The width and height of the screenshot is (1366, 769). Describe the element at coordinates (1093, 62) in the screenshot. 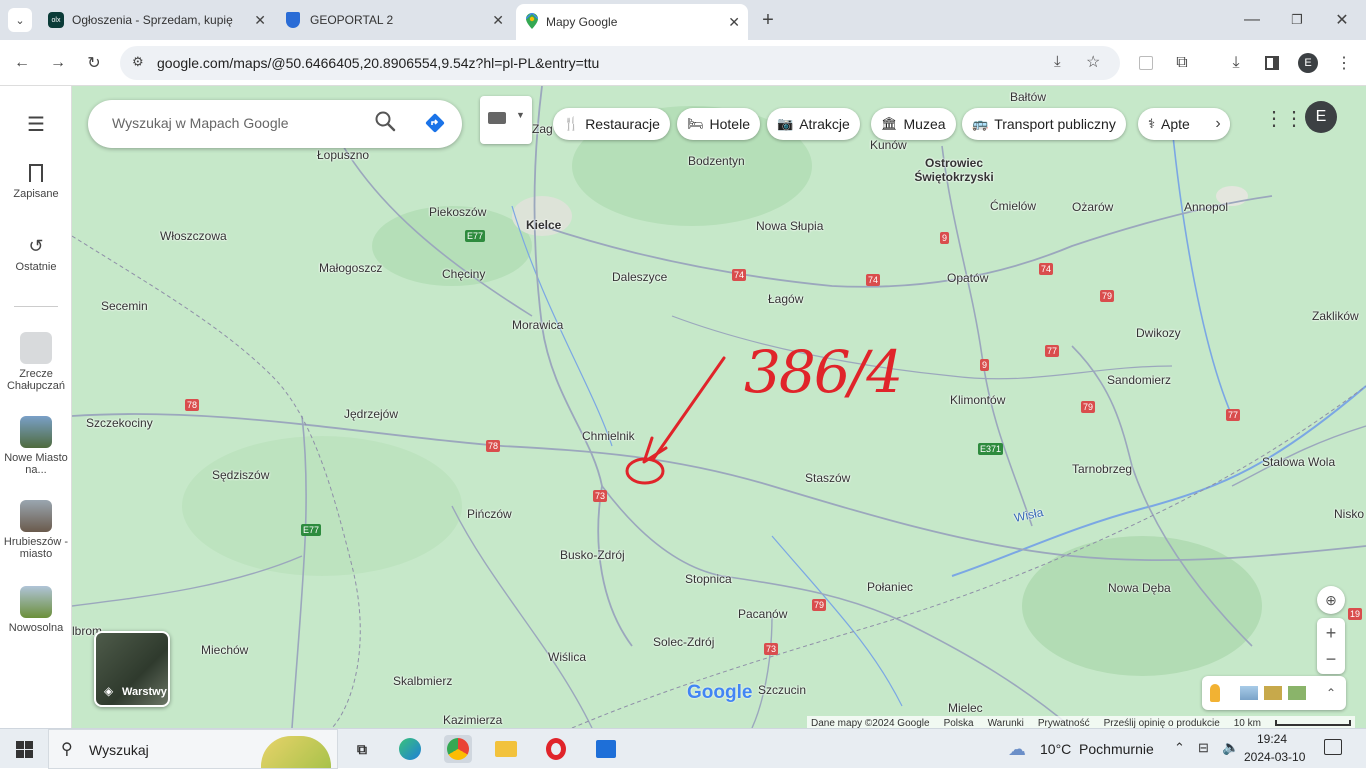

I see `bookmark-star-icon: ☆` at that location.